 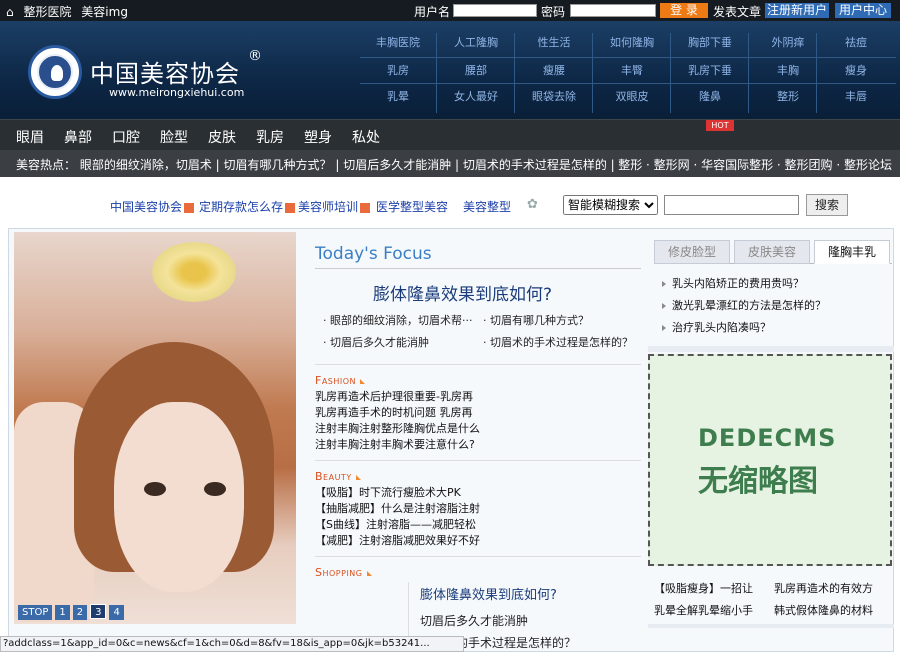 What do you see at coordinates (338, 476) in the screenshot?
I see `section-beauty: Beauty` at bounding box center [338, 476].